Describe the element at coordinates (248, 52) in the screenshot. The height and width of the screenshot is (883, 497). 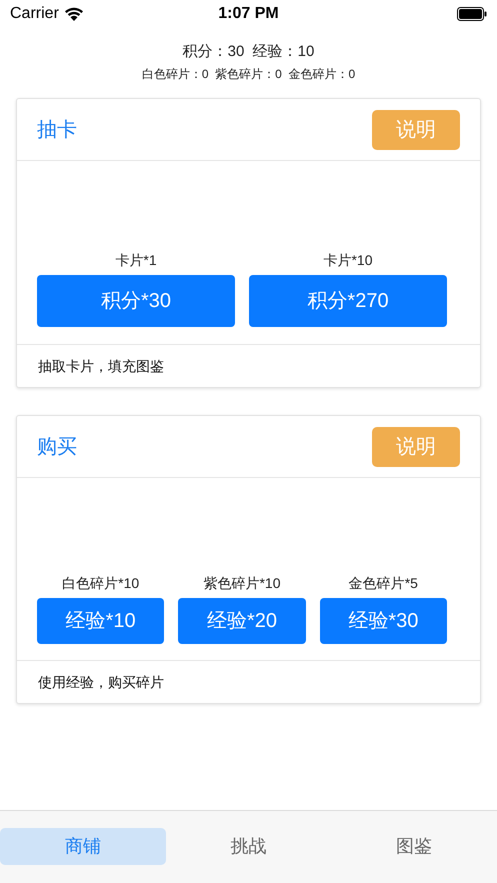
I see `points-summary: 积分：30 经验：10` at that location.